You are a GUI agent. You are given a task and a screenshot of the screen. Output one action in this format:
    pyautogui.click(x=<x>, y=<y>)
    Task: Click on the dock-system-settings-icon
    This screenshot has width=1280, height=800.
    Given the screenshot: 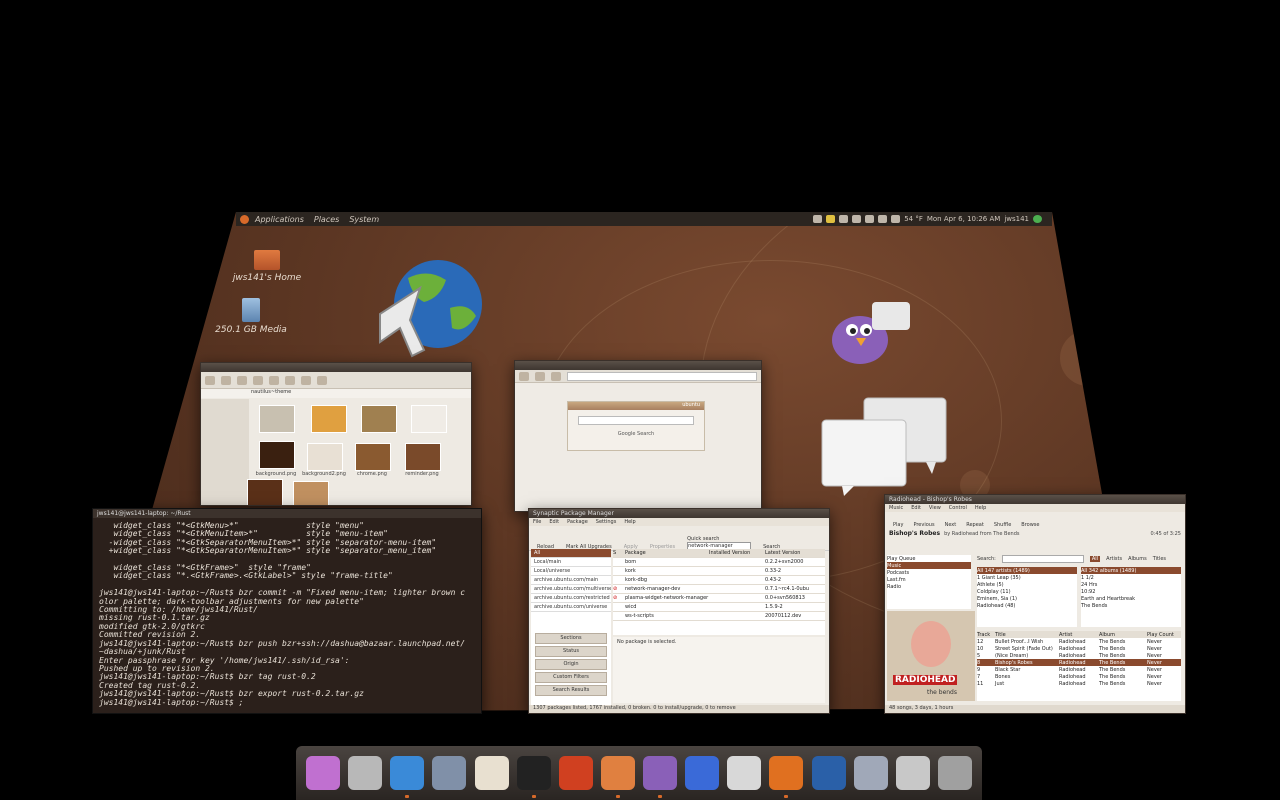 What is the action you would take?
    pyautogui.click(x=449, y=773)
    